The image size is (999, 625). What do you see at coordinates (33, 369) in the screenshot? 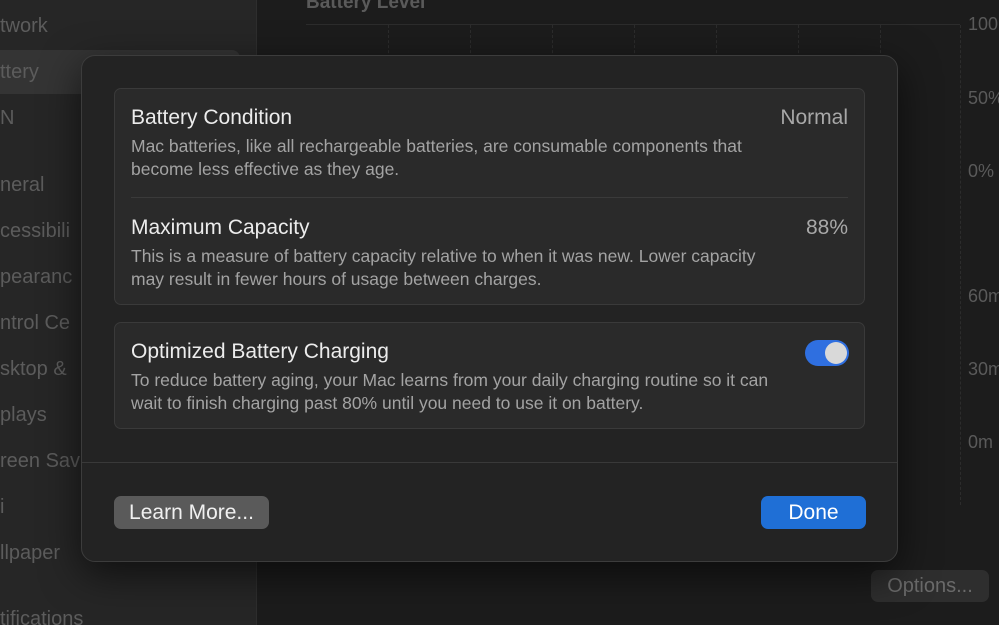
I see `sidebar-item-desktop-dock: sktop &` at bounding box center [33, 369].